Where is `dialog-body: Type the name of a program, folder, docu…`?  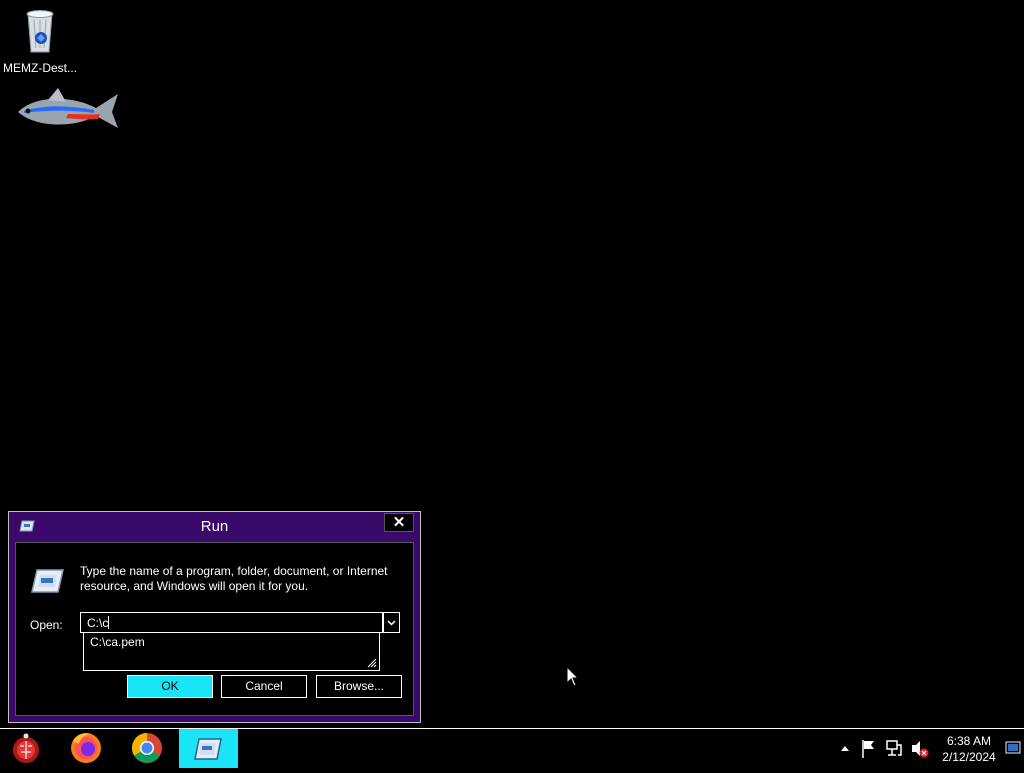 dialog-body: Type the name of a program, folder, docu… is located at coordinates (214, 629).